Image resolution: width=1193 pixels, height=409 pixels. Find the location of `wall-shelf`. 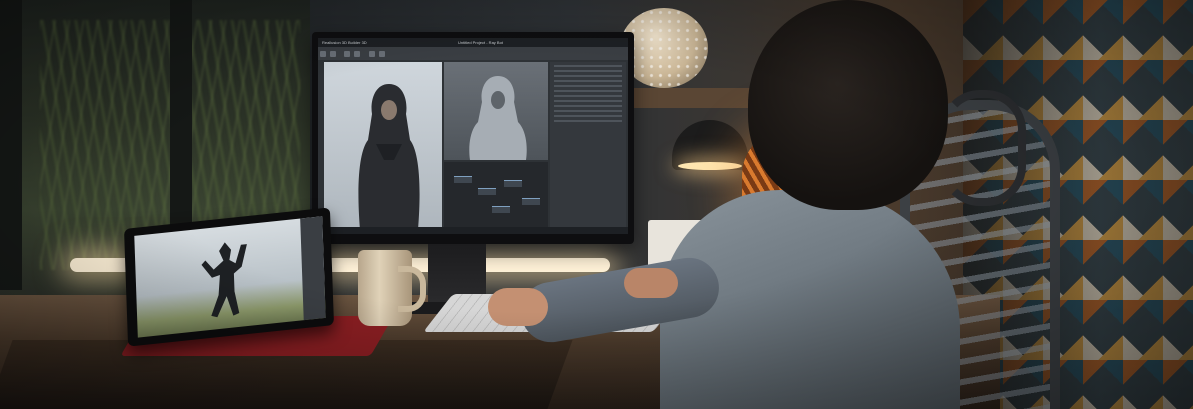

wall-shelf is located at coordinates (687, 98).